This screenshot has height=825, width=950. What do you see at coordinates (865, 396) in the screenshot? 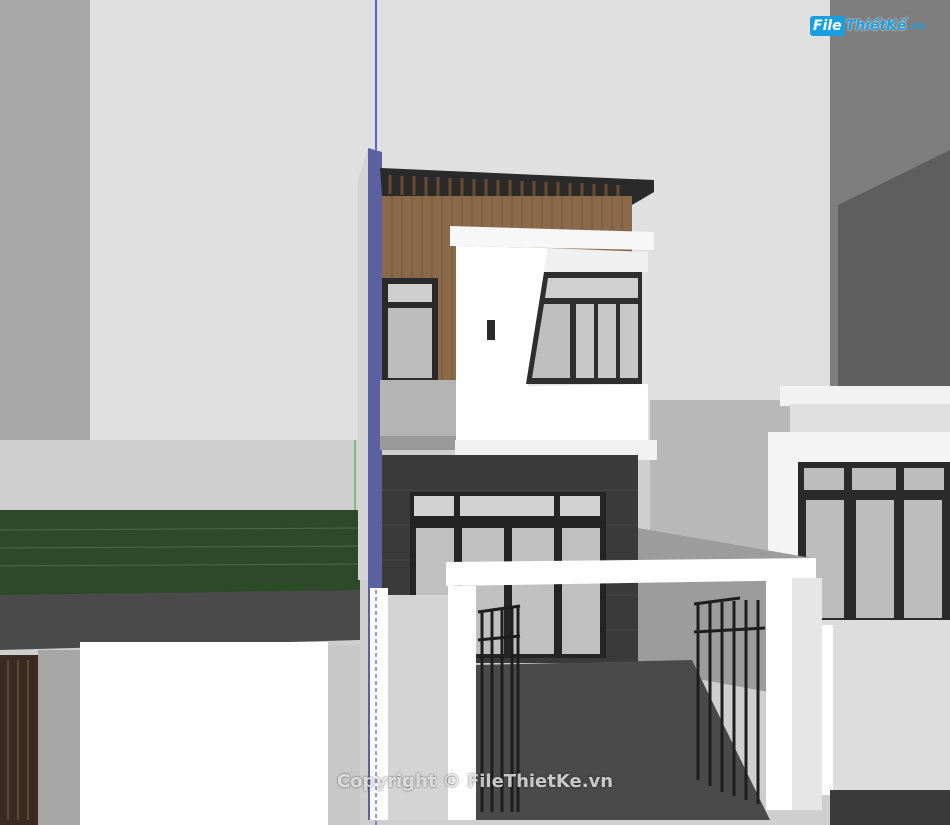
I see `right-neighbour-cornice` at bounding box center [865, 396].